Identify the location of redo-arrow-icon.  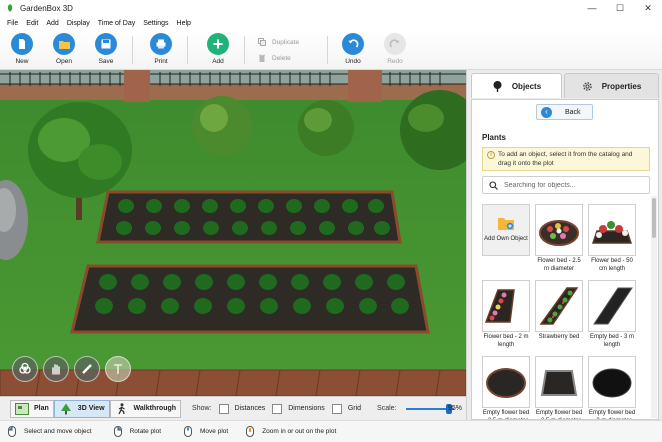
(395, 44).